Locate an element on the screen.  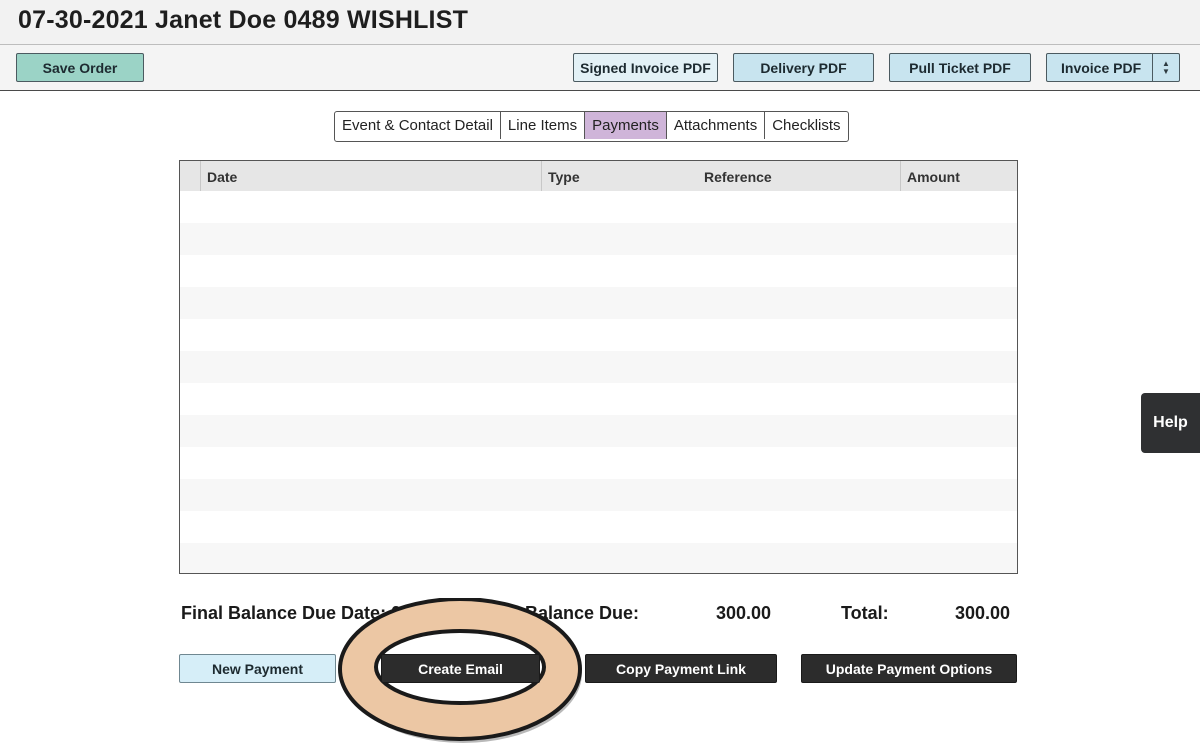
delivery-pdf-button: Delivery PDF is located at coordinates (803, 67).